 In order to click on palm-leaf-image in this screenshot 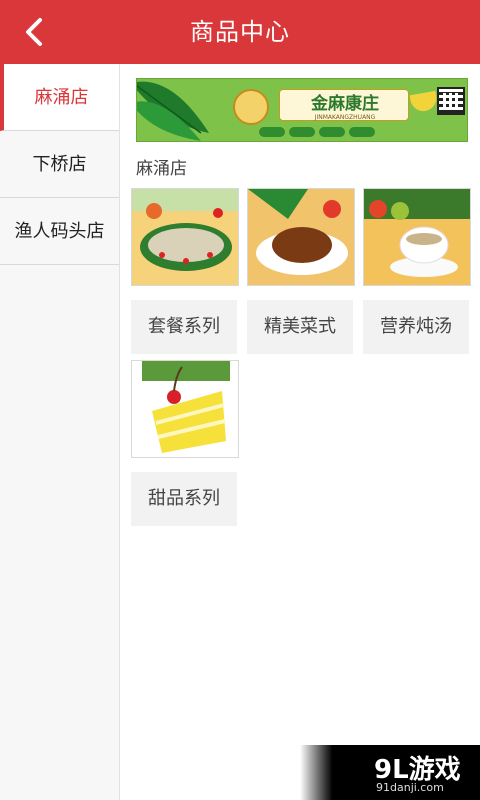, I will do `click(173, 111)`.